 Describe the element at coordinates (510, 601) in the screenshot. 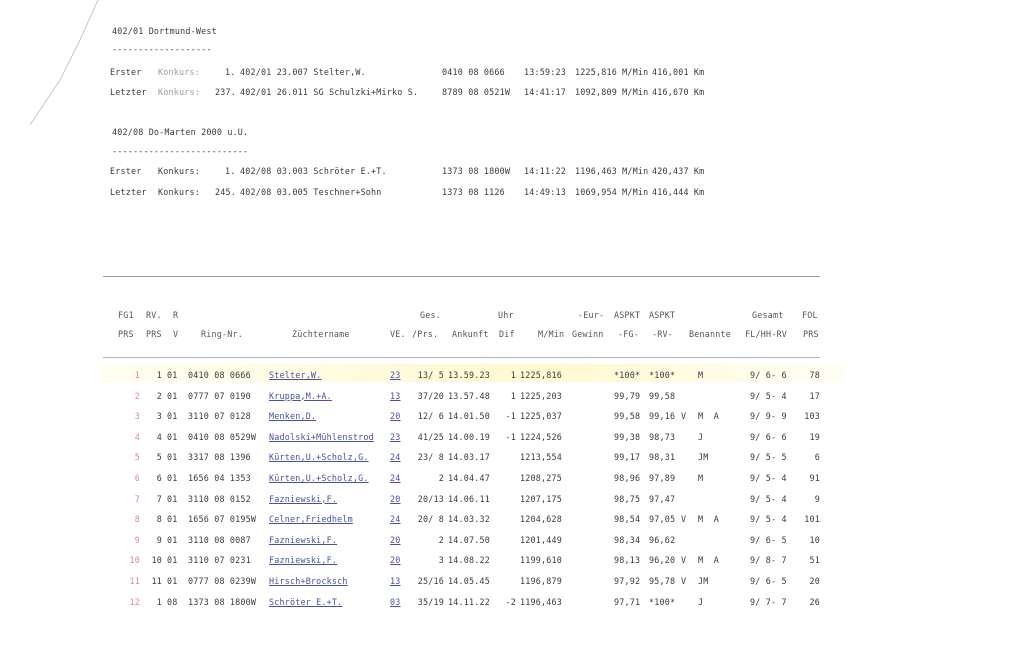

I see `cell-dif: -2` at that location.